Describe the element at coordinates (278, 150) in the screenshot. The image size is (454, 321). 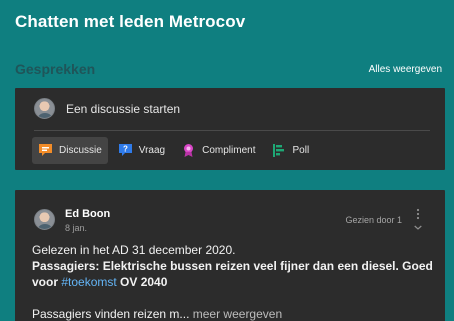
I see `poll-icon` at that location.